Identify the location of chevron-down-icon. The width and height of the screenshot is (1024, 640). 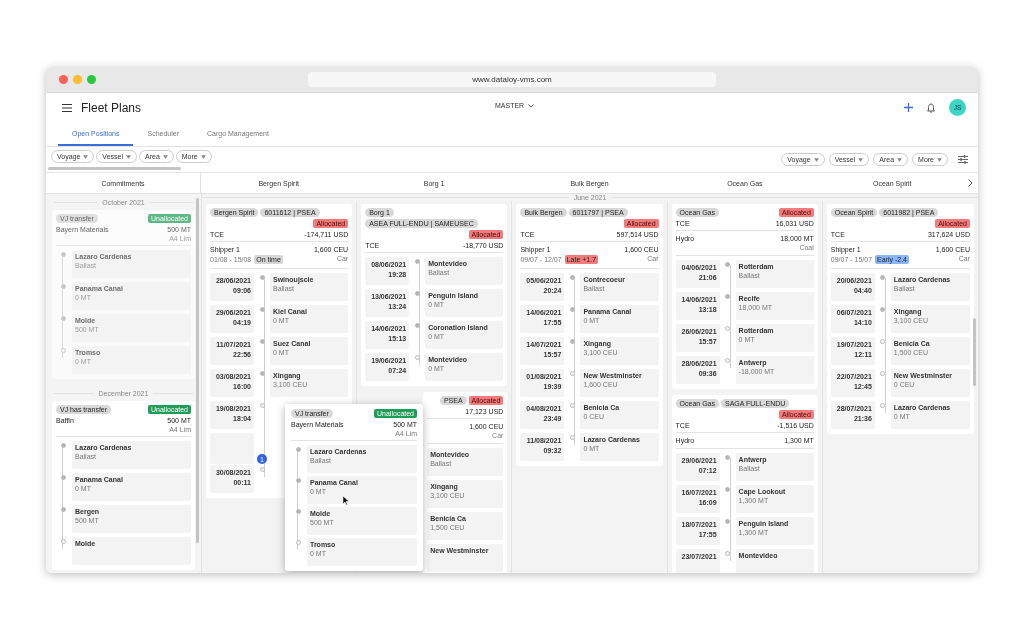
(531, 105).